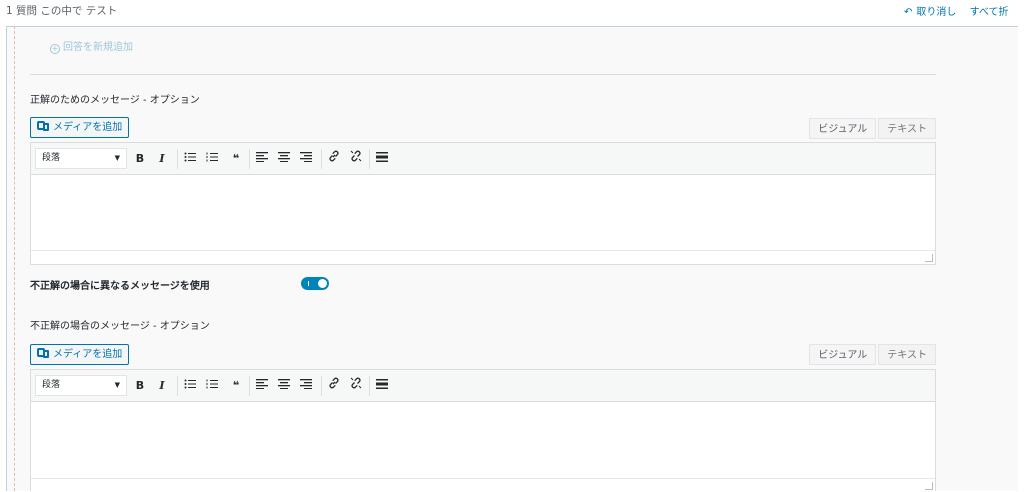 Image resolution: width=1024 pixels, height=492 pixels. I want to click on header-actions: ↶ 取り消し すべて折, so click(964, 10).